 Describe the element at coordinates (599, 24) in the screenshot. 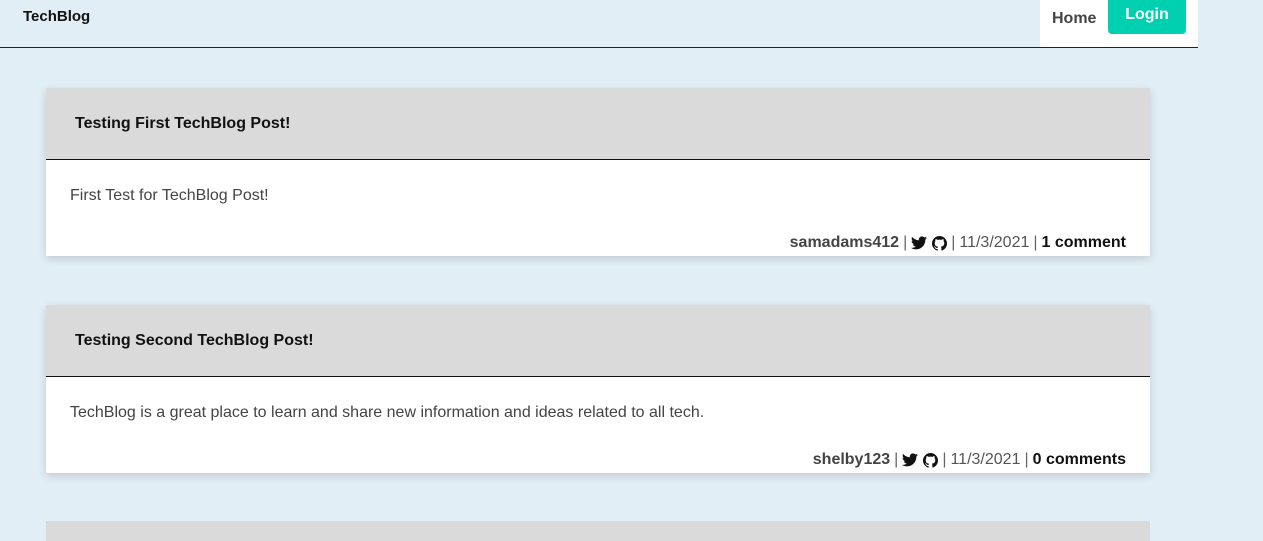

I see `top-navbar: TechBlog Home Login` at that location.